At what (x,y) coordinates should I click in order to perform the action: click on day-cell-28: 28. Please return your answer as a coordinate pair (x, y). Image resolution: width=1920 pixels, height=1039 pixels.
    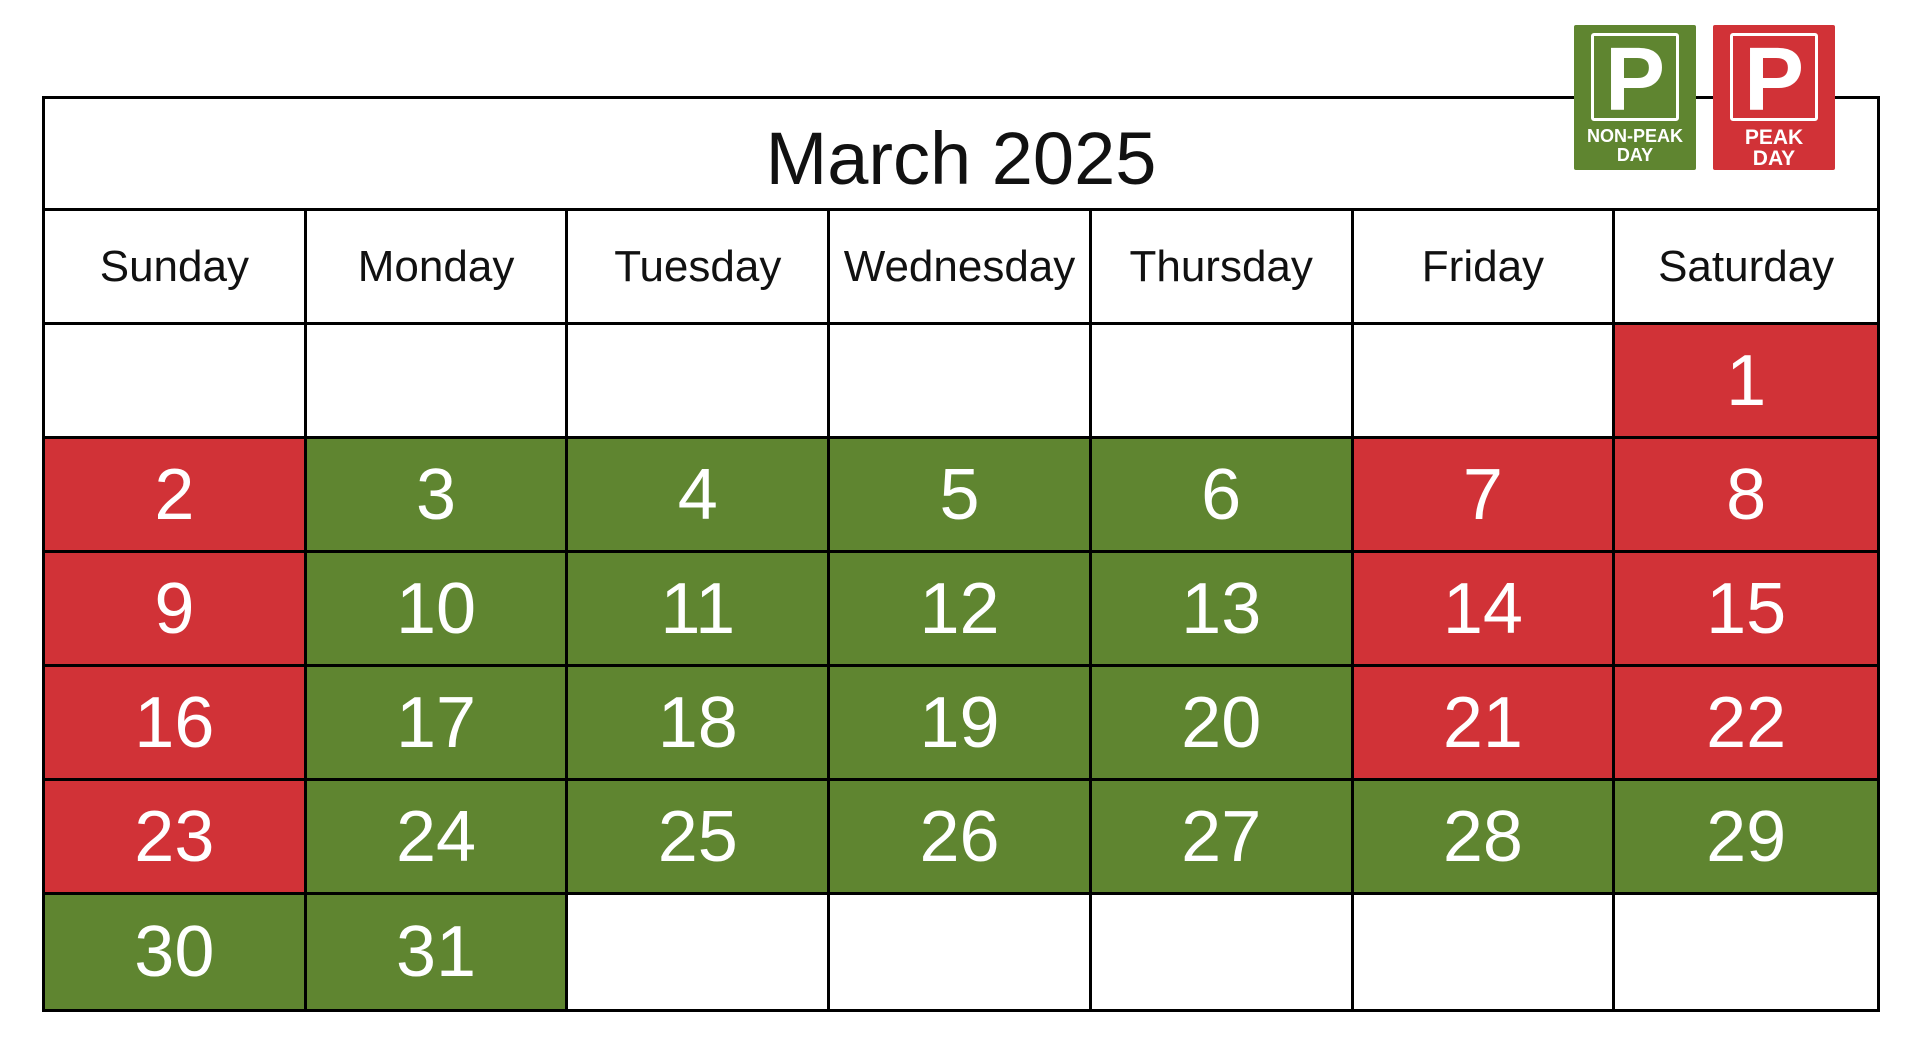
    Looking at the image, I should click on (1484, 838).